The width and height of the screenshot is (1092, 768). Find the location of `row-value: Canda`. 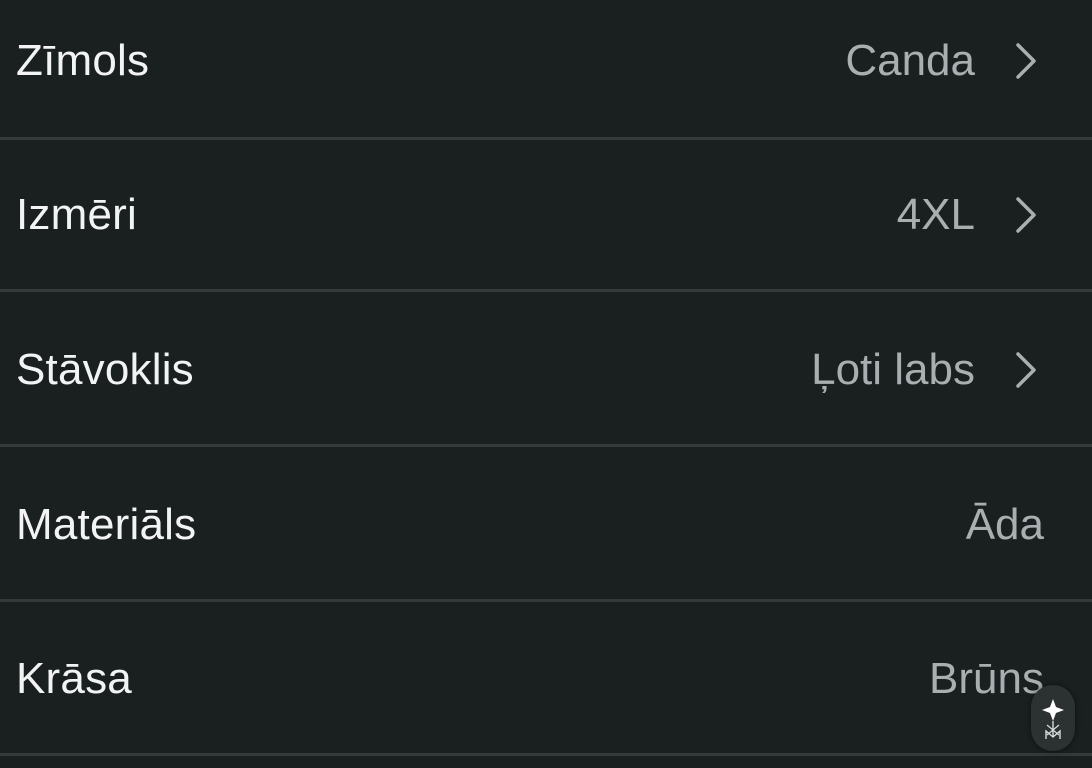

row-value: Canda is located at coordinates (910, 60).